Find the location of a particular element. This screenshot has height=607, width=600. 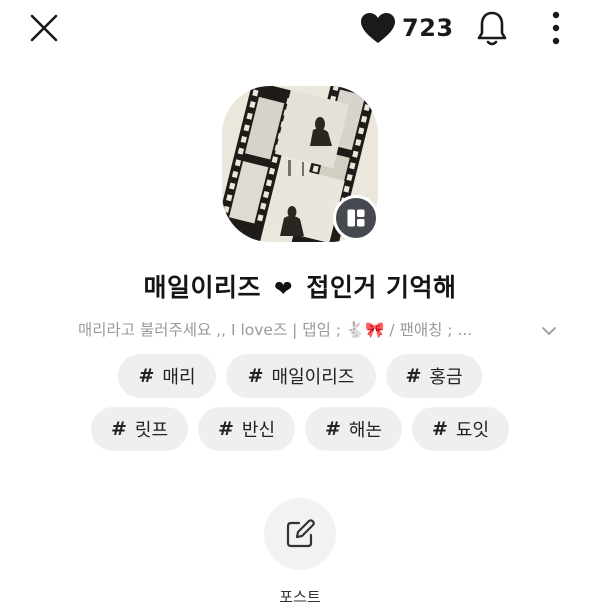

tag-chip: # 릿프 is located at coordinates (139, 429).